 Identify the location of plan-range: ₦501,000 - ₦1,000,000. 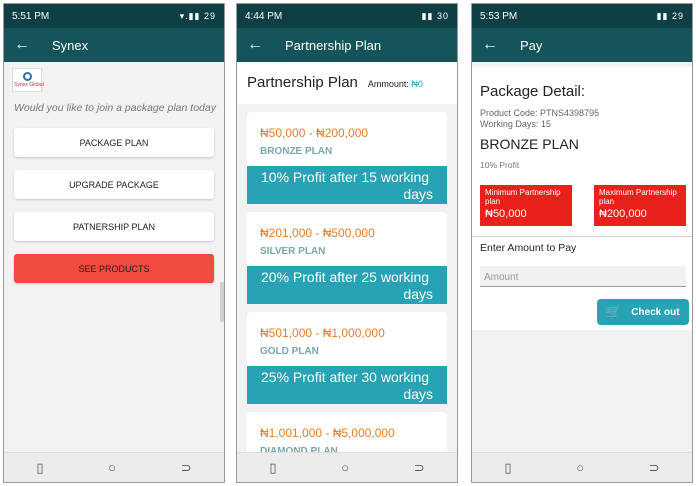
(322, 333).